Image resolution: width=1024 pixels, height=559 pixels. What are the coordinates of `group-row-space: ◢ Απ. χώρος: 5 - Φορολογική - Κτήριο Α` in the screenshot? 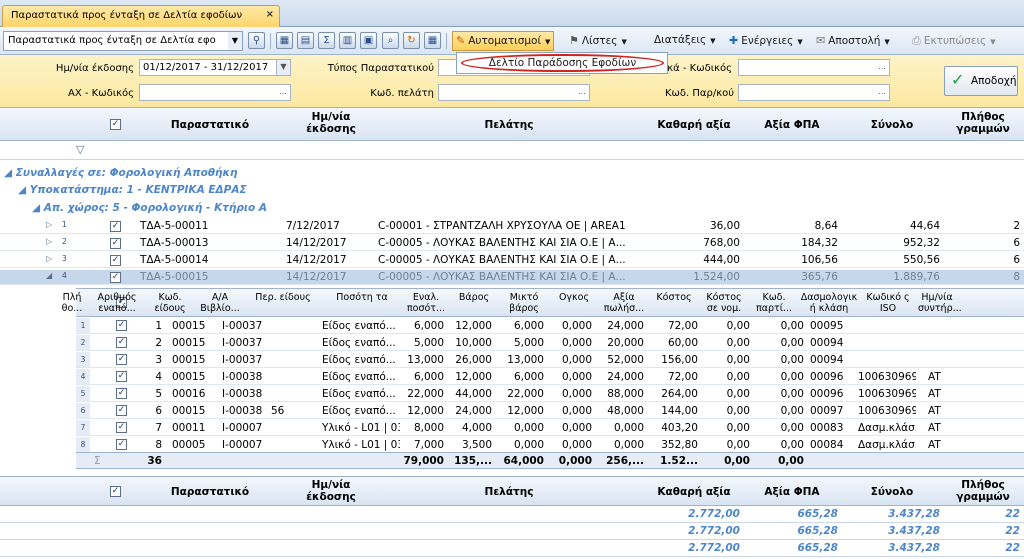 It's located at (149, 208).